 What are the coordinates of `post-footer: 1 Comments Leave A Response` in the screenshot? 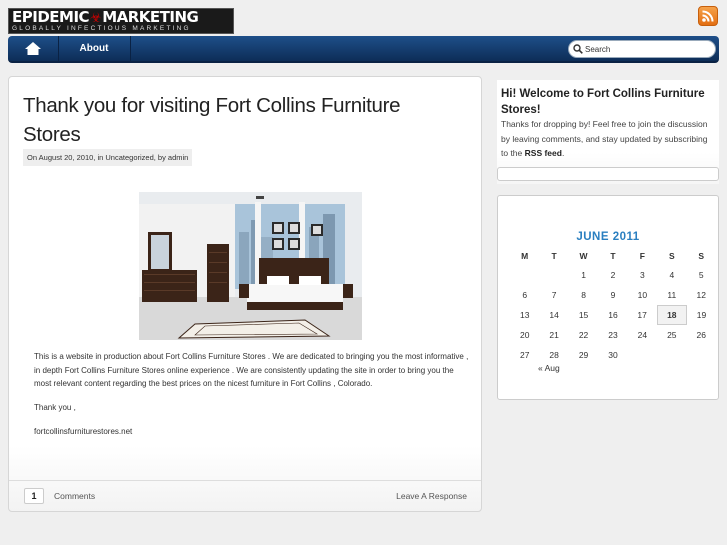 It's located at (245, 496).